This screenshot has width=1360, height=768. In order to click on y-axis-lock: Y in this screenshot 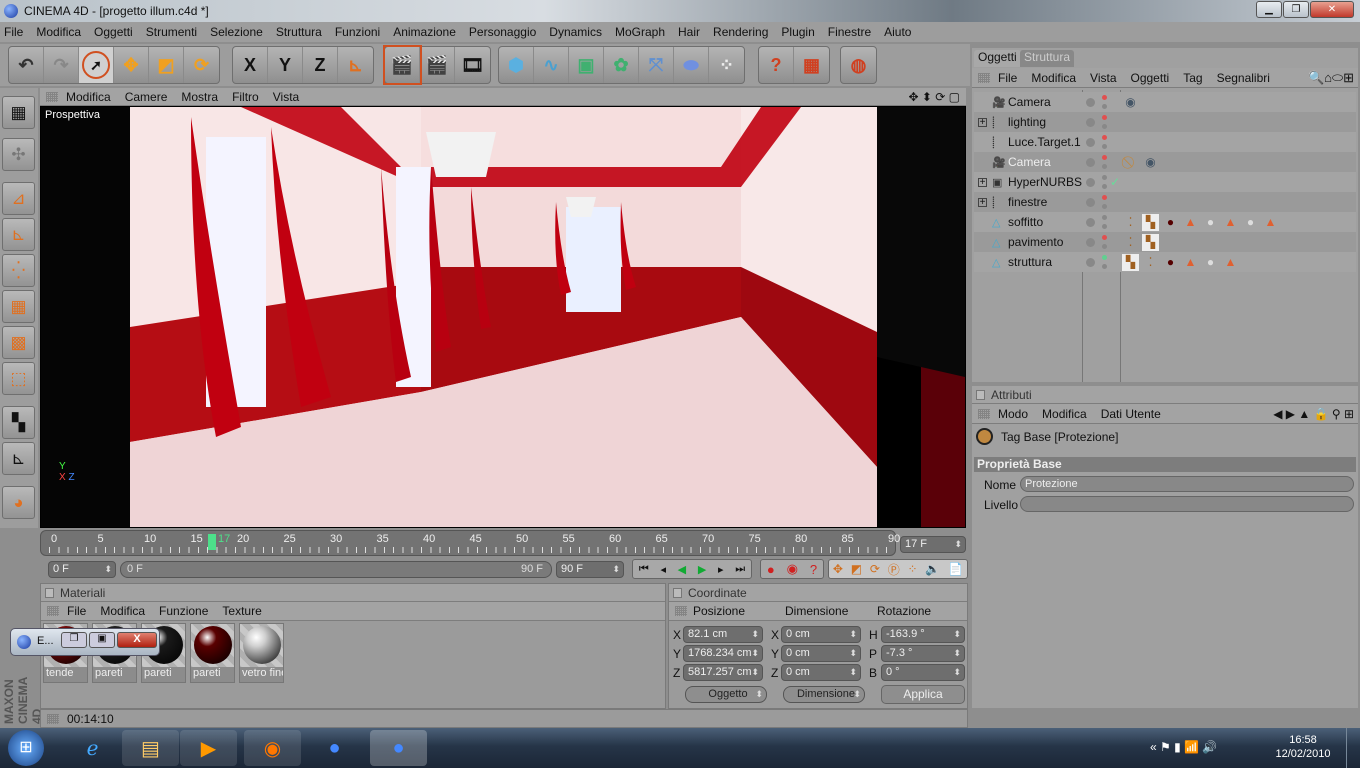, I will do `click(285, 65)`.